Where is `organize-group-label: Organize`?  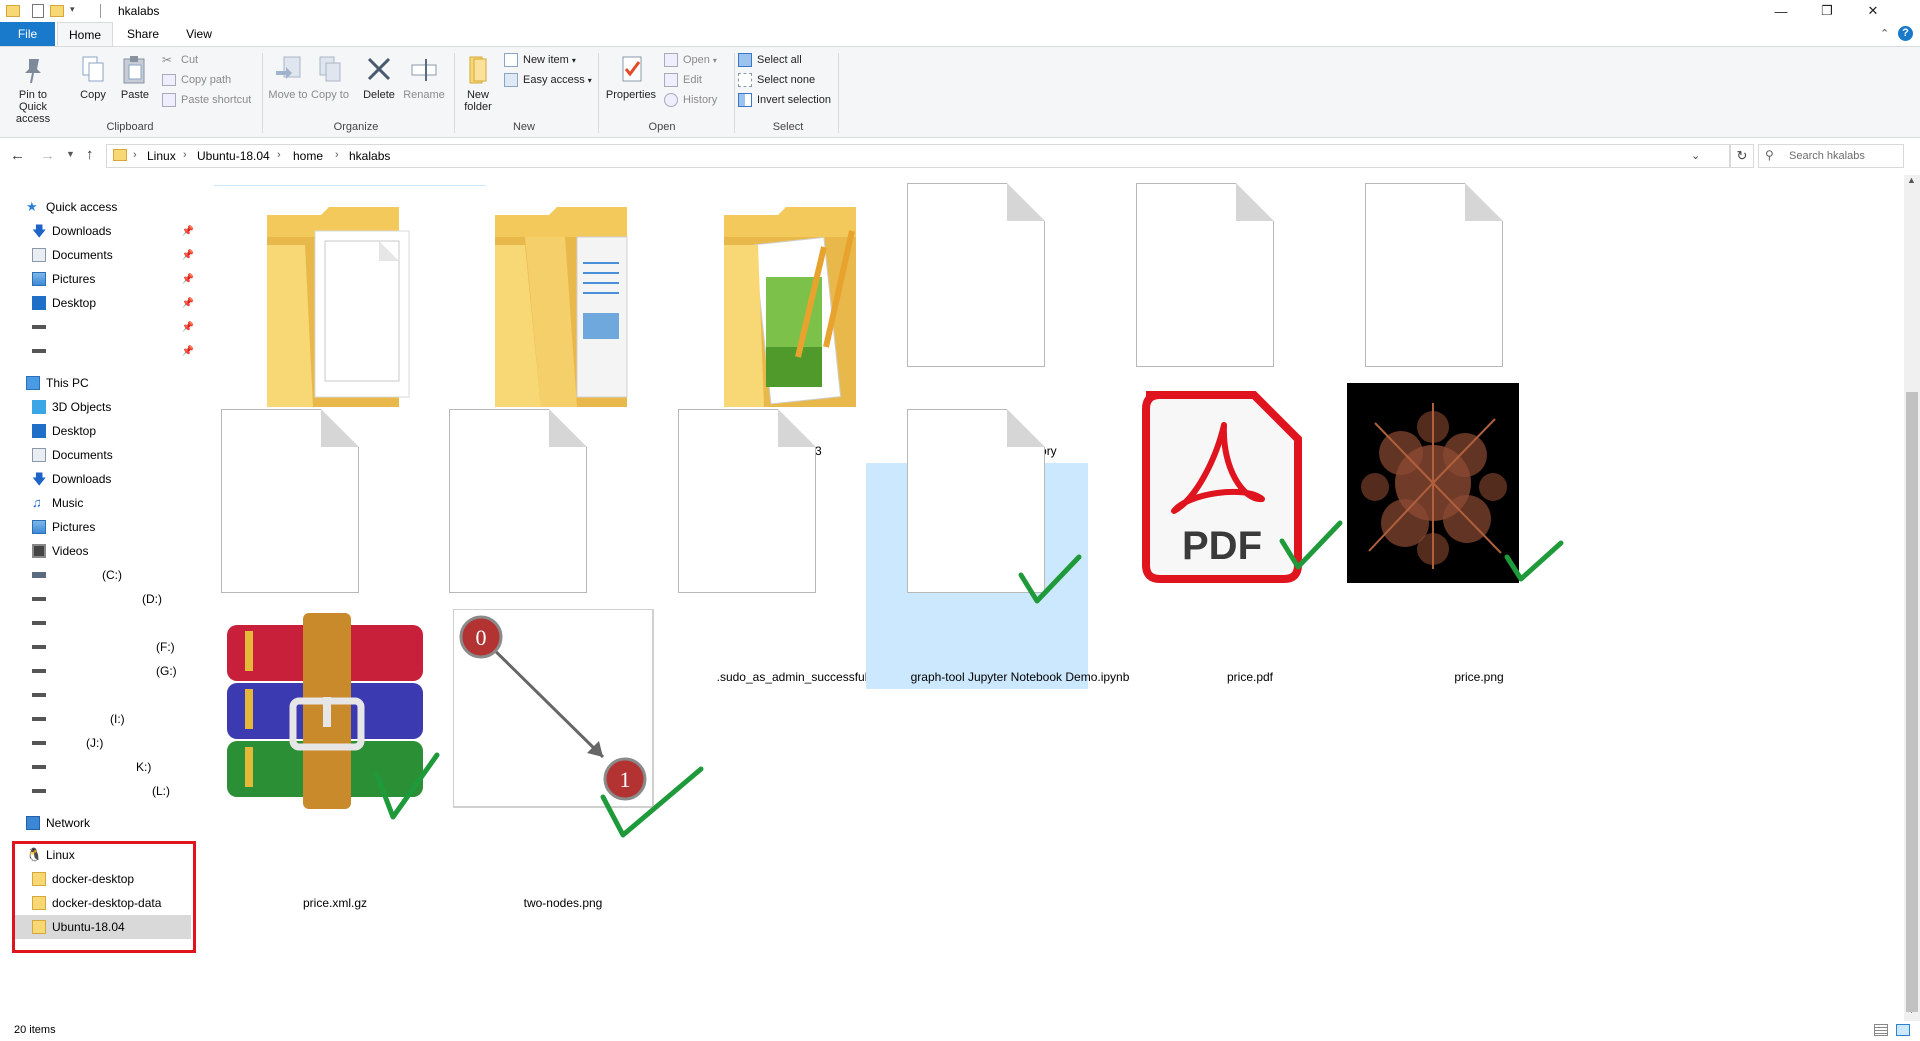
organize-group-label: Organize is located at coordinates (356, 127).